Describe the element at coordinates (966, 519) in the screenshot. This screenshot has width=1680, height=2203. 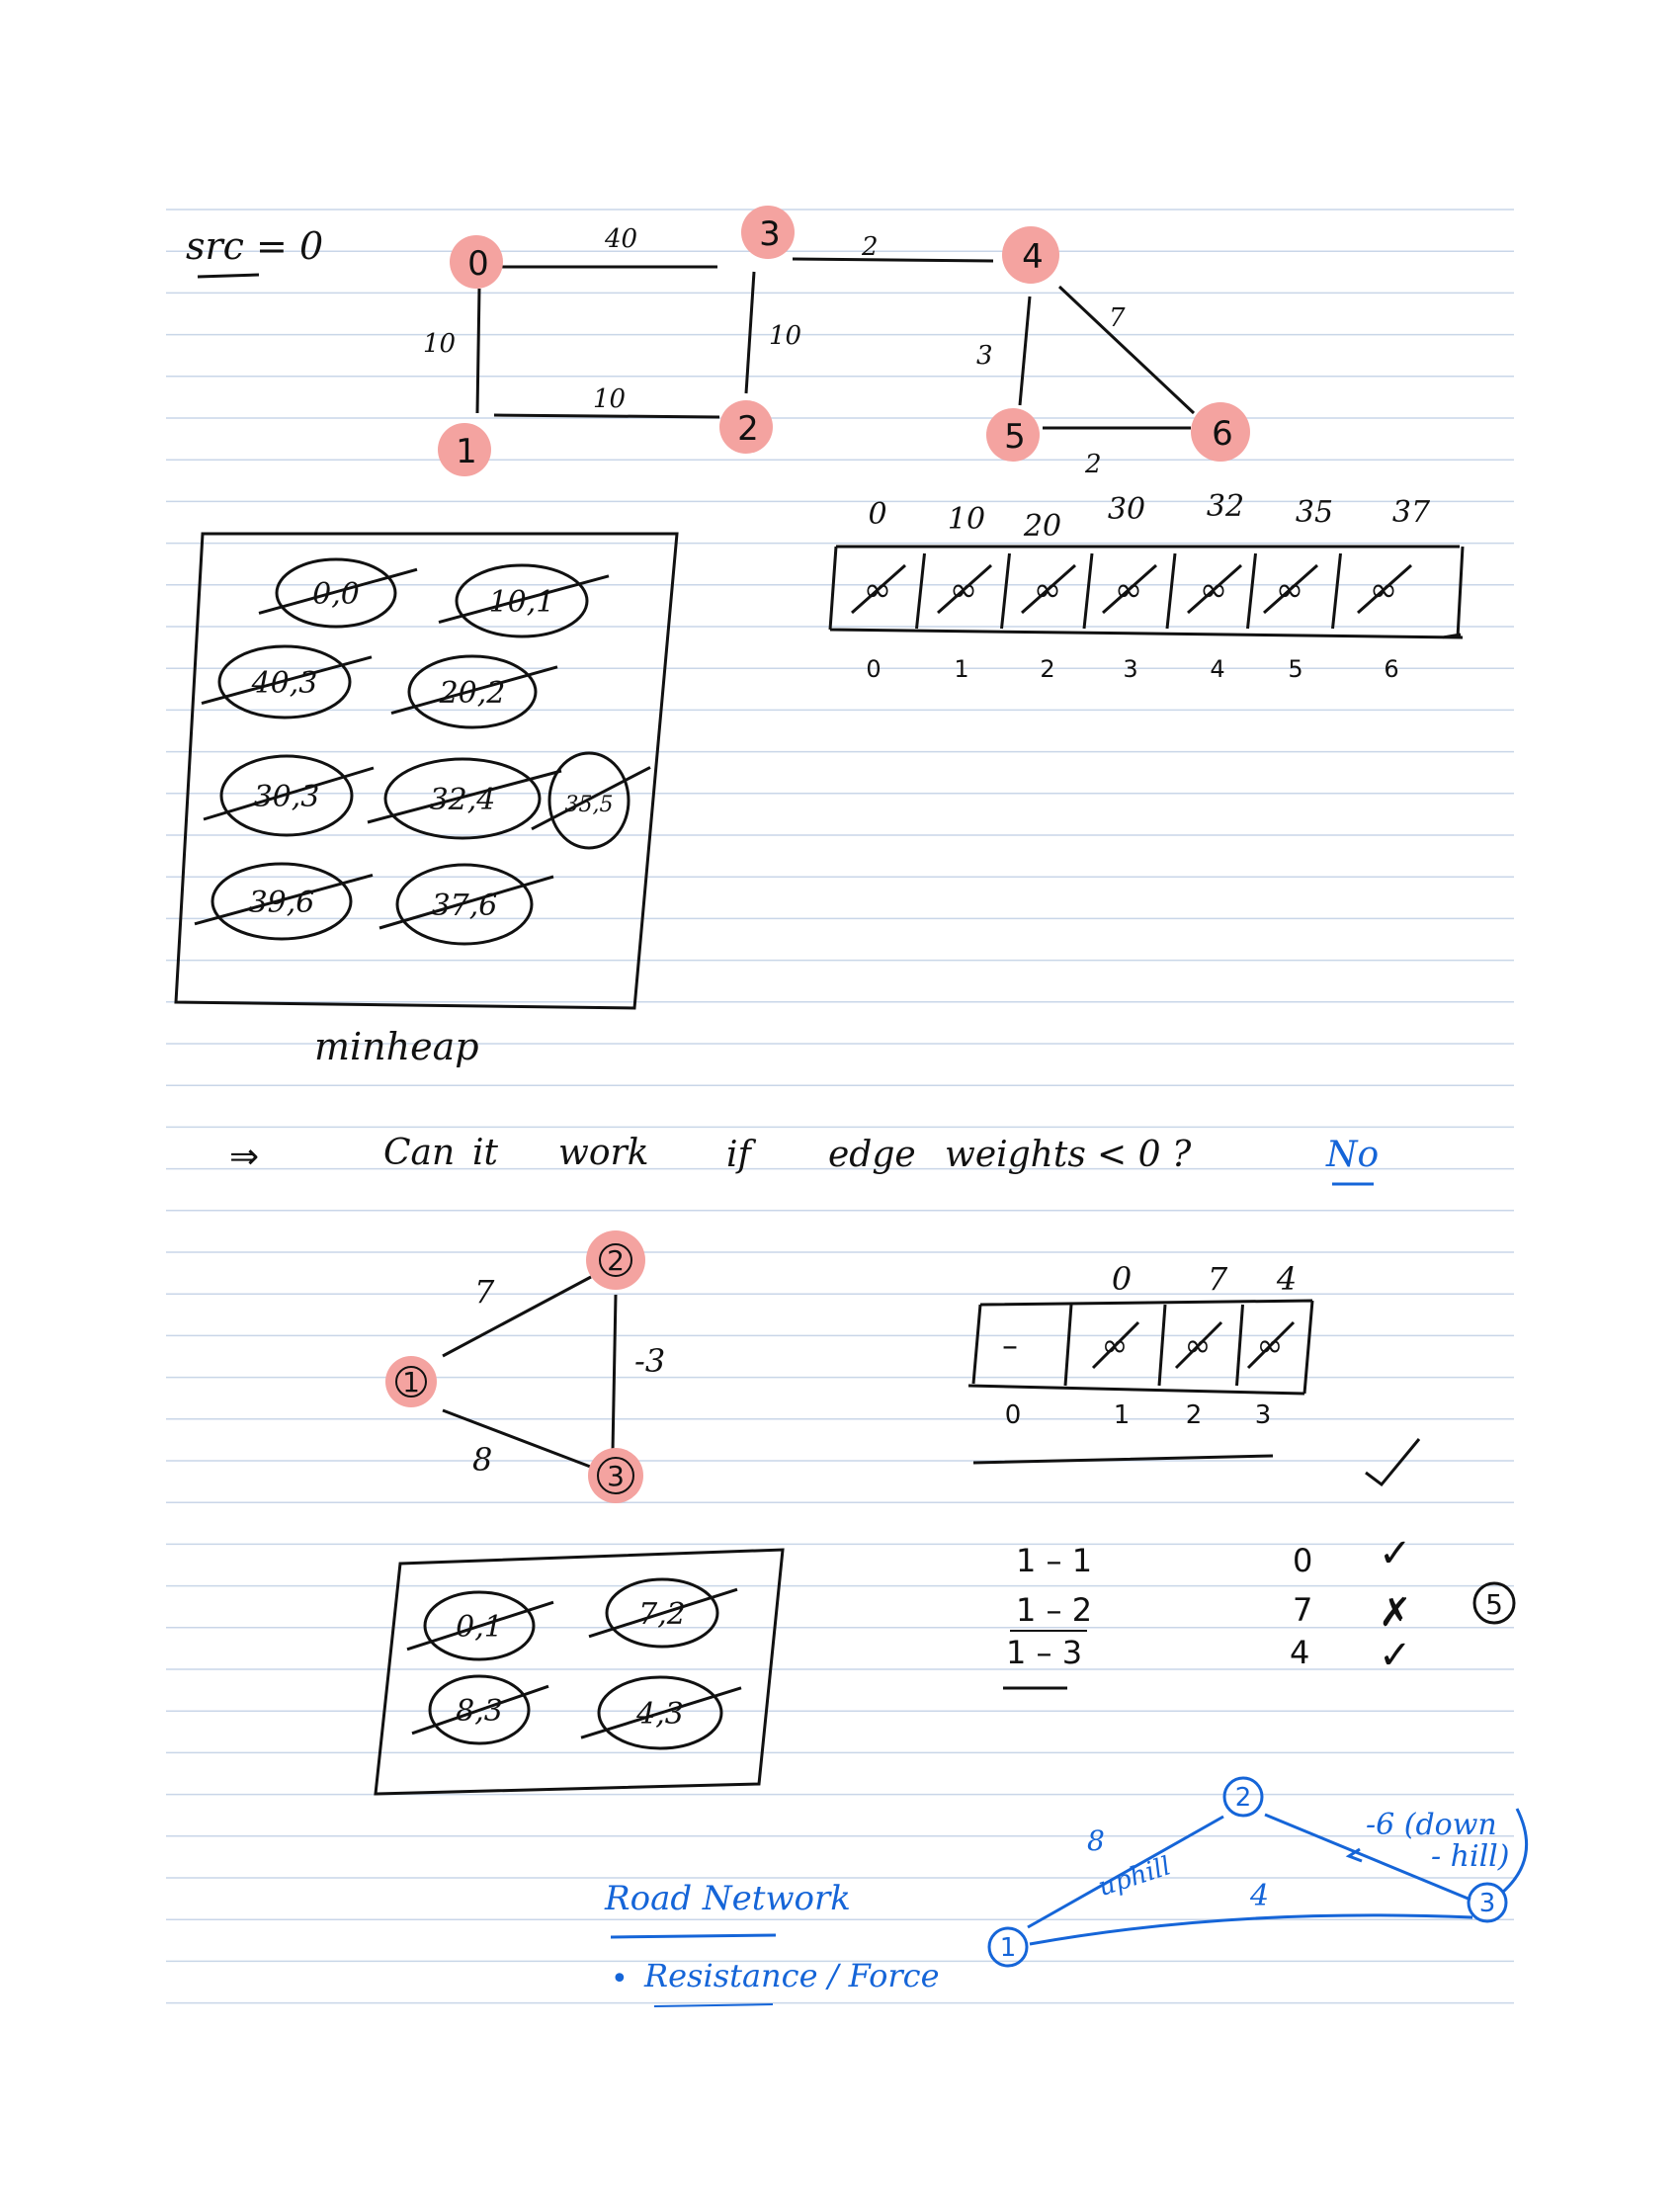
I see `dist-value-above: 10` at that location.